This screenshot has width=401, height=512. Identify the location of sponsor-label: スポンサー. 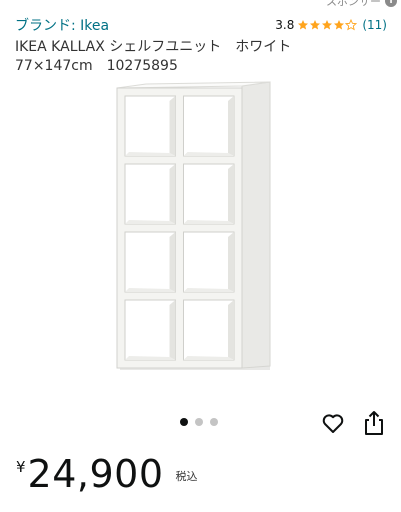
(353, 4).